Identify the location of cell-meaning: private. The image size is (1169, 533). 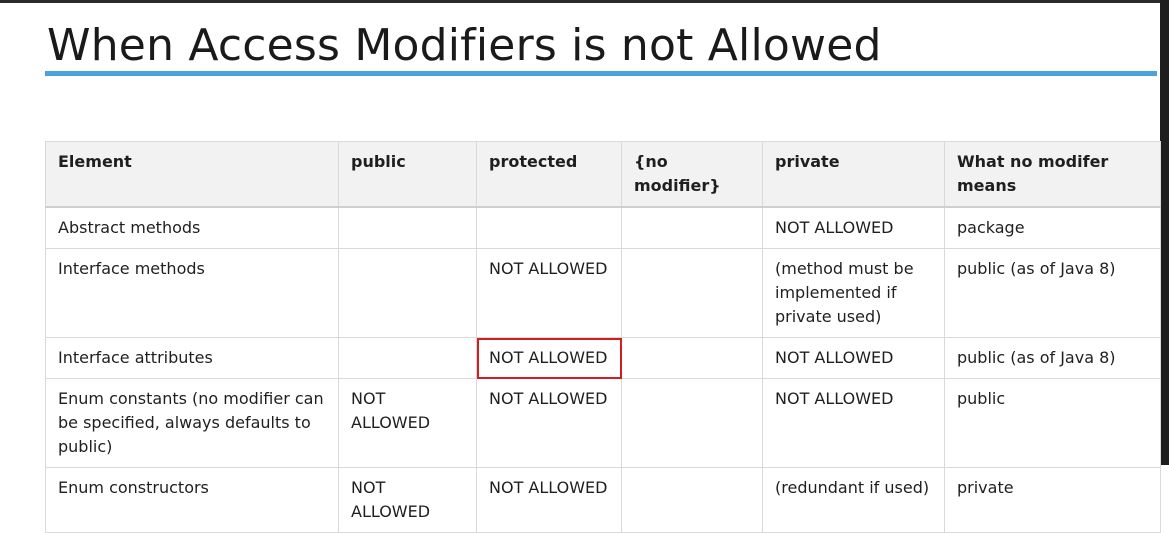
(1052, 500).